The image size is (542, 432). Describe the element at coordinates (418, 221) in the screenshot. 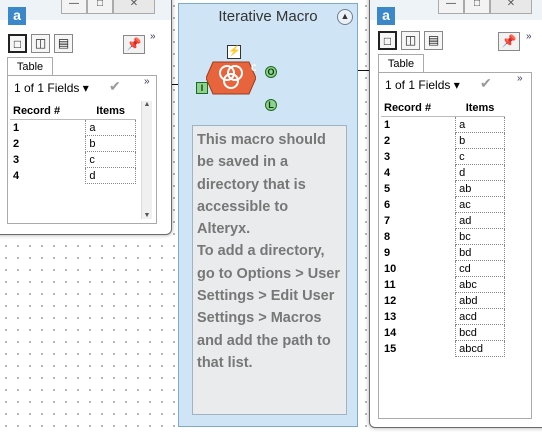

I see `record-number-cell: 7` at that location.